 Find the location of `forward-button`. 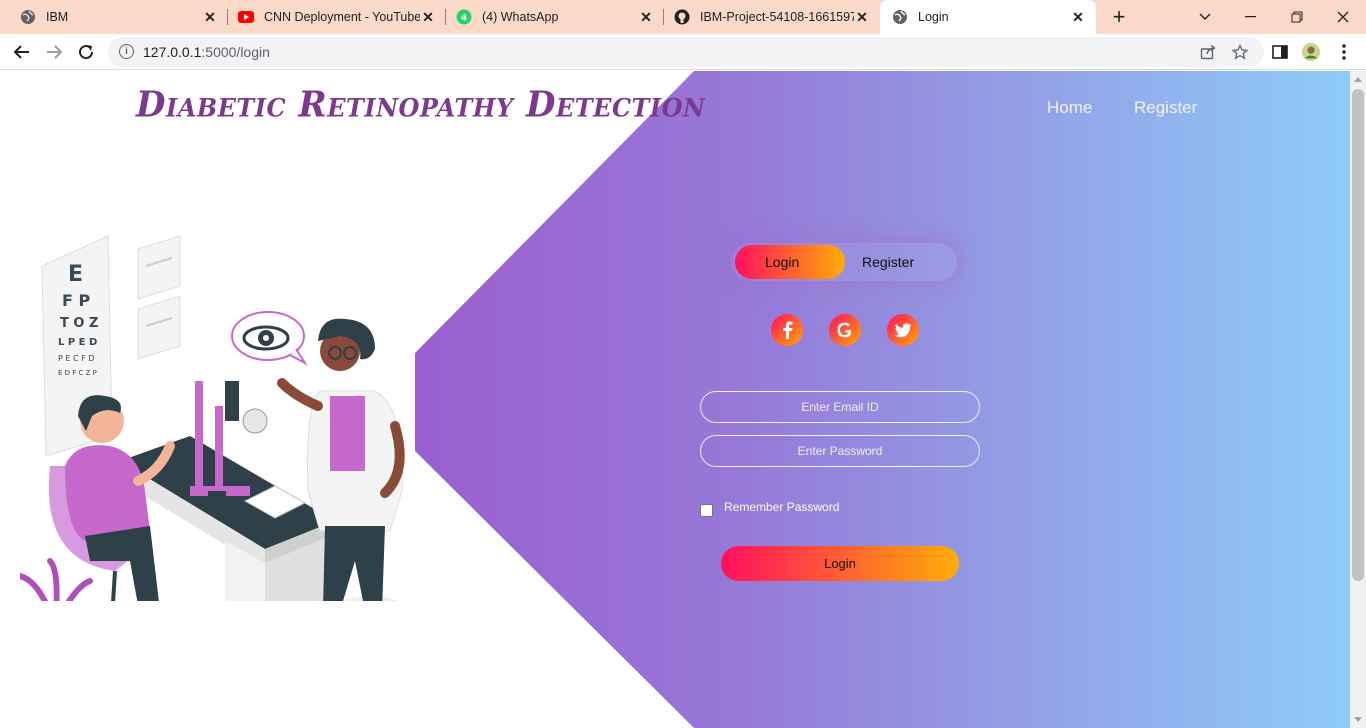

forward-button is located at coordinates (54, 52).